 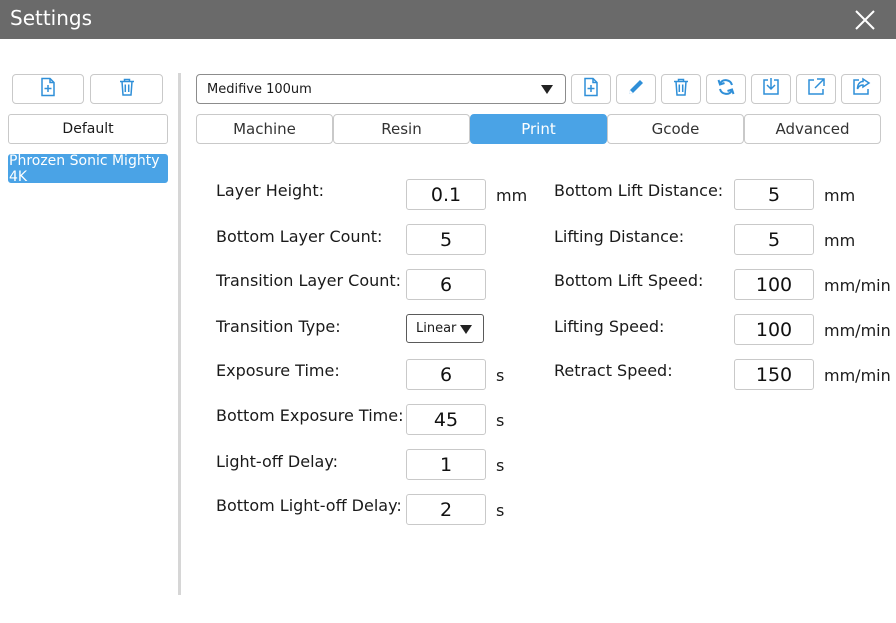 I want to click on exposure-time-input: 6, so click(x=446, y=374).